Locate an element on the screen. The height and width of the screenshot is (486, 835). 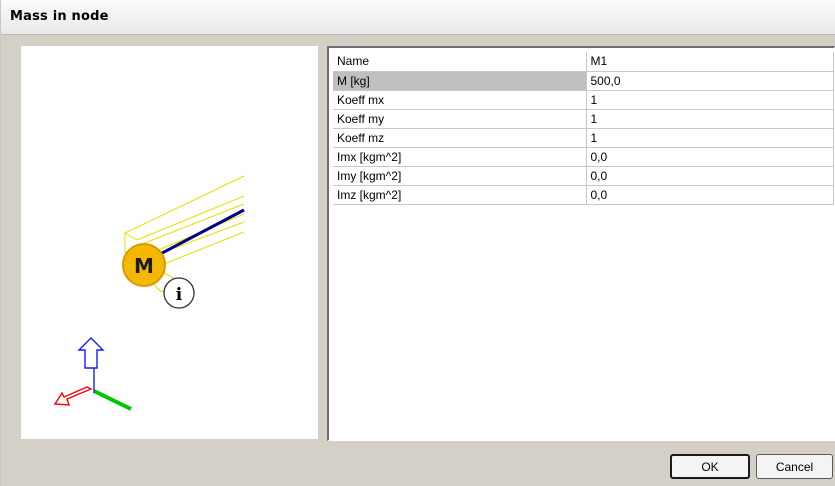
property-name: M [kg] is located at coordinates (460, 81).